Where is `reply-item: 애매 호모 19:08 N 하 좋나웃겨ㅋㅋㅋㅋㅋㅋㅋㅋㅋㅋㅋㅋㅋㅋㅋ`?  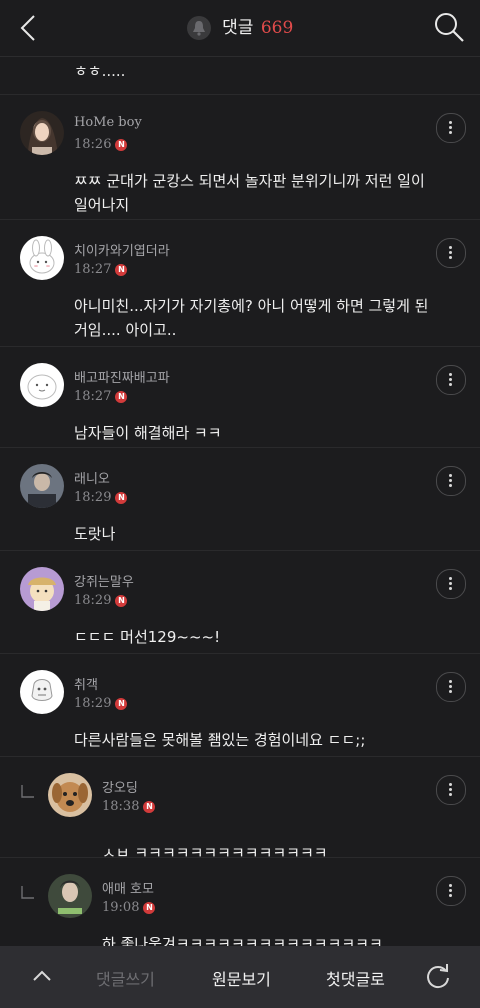
reply-item: 애매 호모 19:08 N 하 좋나웃겨ㅋㅋㅋㅋㅋㅋㅋㅋㅋㅋㅋㅋㅋㅋㅋ is located at coordinates (240, 902).